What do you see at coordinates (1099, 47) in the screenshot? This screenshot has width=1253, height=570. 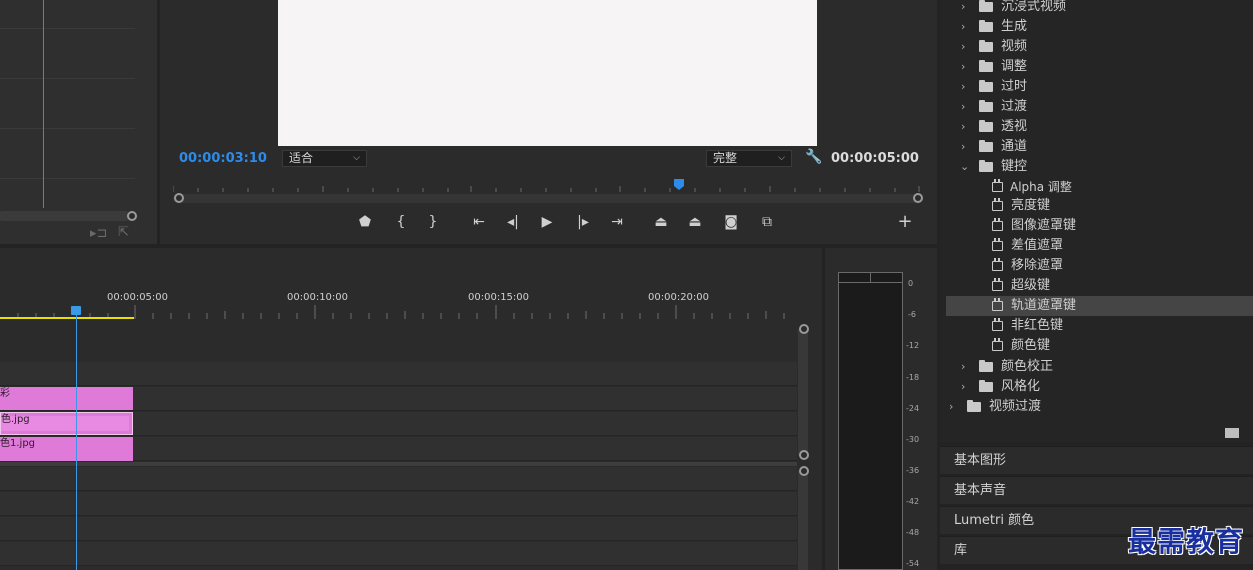 I see `effect-folder: › 视频` at bounding box center [1099, 47].